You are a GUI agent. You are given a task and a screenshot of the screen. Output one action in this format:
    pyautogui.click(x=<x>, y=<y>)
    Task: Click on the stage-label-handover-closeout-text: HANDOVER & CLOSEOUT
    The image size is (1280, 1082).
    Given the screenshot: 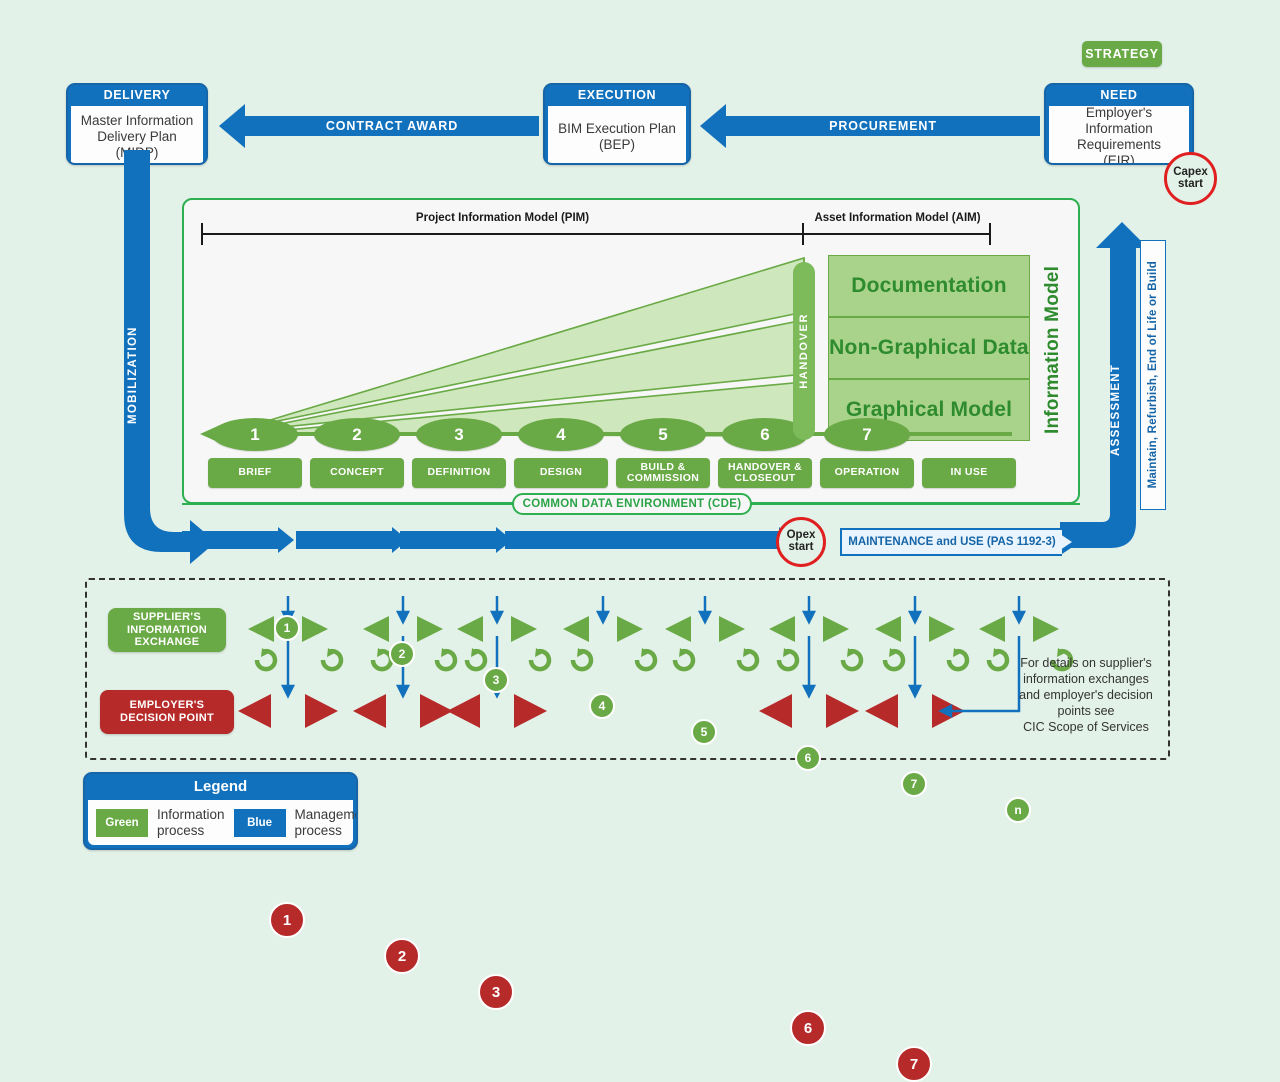 What is the action you would take?
    pyautogui.click(x=765, y=472)
    